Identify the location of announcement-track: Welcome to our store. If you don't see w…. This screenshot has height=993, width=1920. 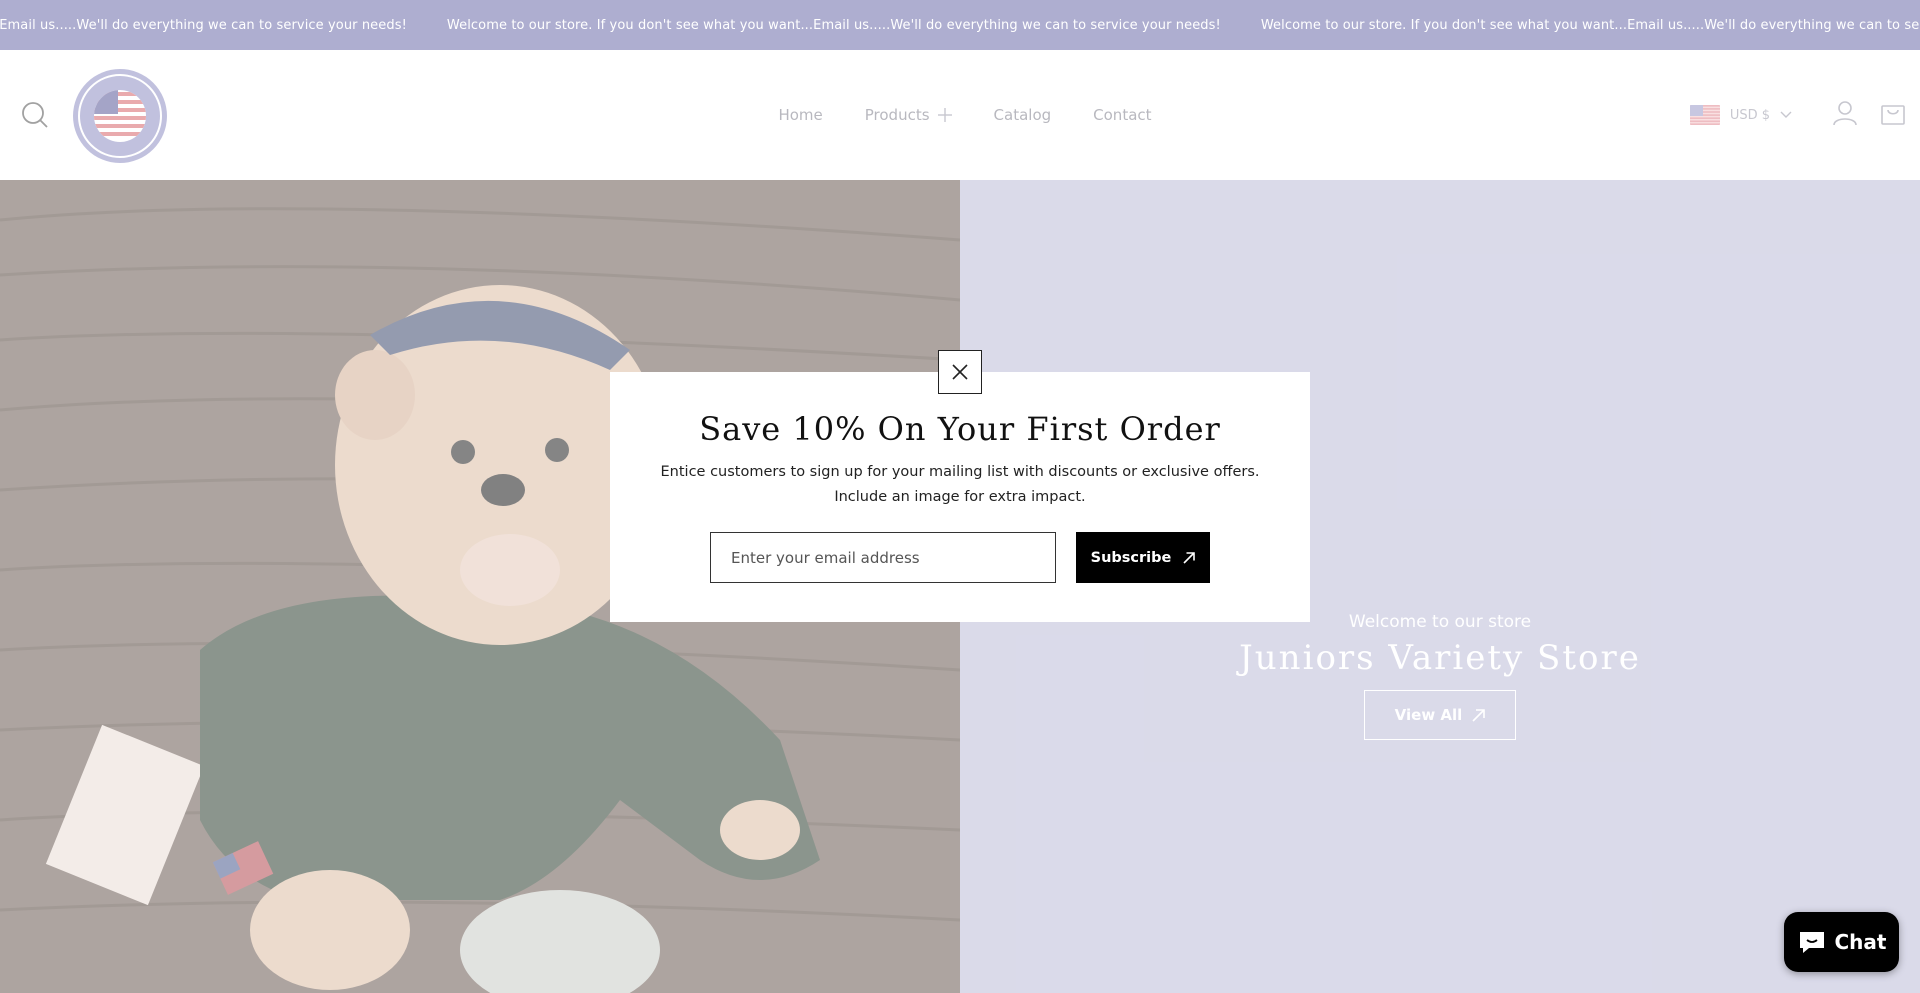
(960, 25).